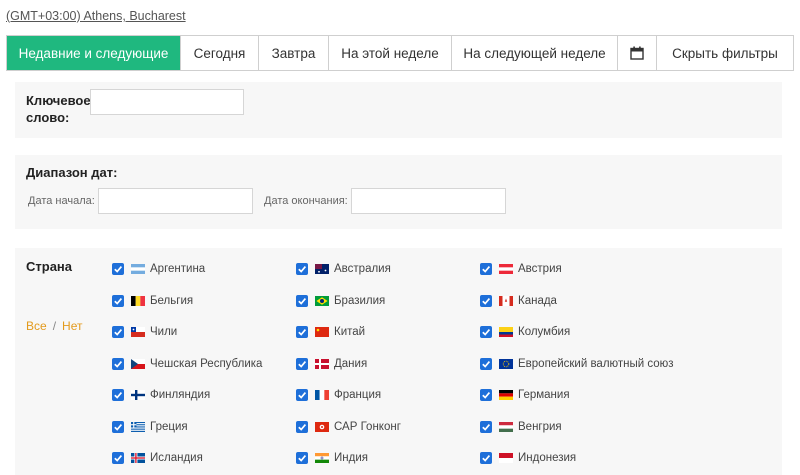 The height and width of the screenshot is (475, 800). I want to click on timezone-link: (GMT+03:00) Athens, Bucharest, so click(96, 16).